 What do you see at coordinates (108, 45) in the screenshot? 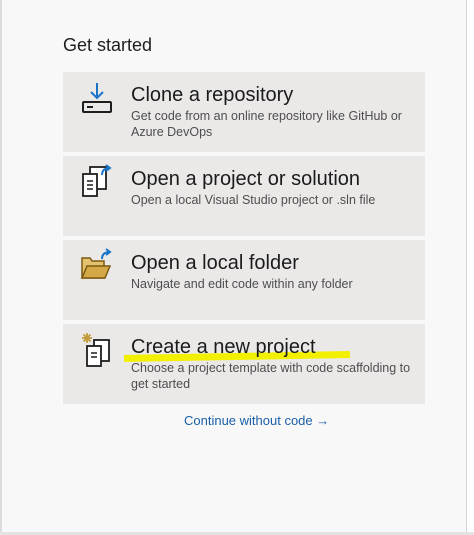
I see `get-started-heading: Get started` at bounding box center [108, 45].